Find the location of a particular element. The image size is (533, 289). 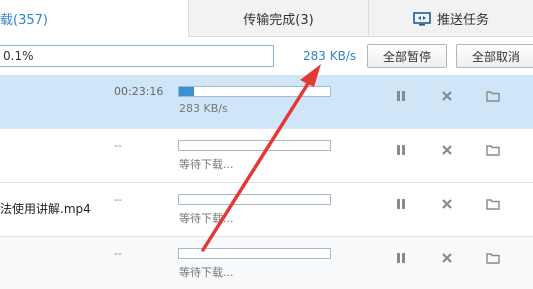

tab-bar: 载(357) 传输完成(3) 推送任务 is located at coordinates (266, 19).